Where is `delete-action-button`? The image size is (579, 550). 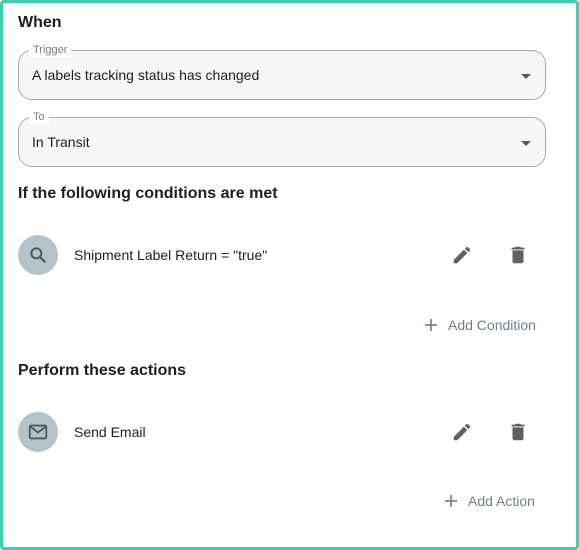 delete-action-button is located at coordinates (518, 432).